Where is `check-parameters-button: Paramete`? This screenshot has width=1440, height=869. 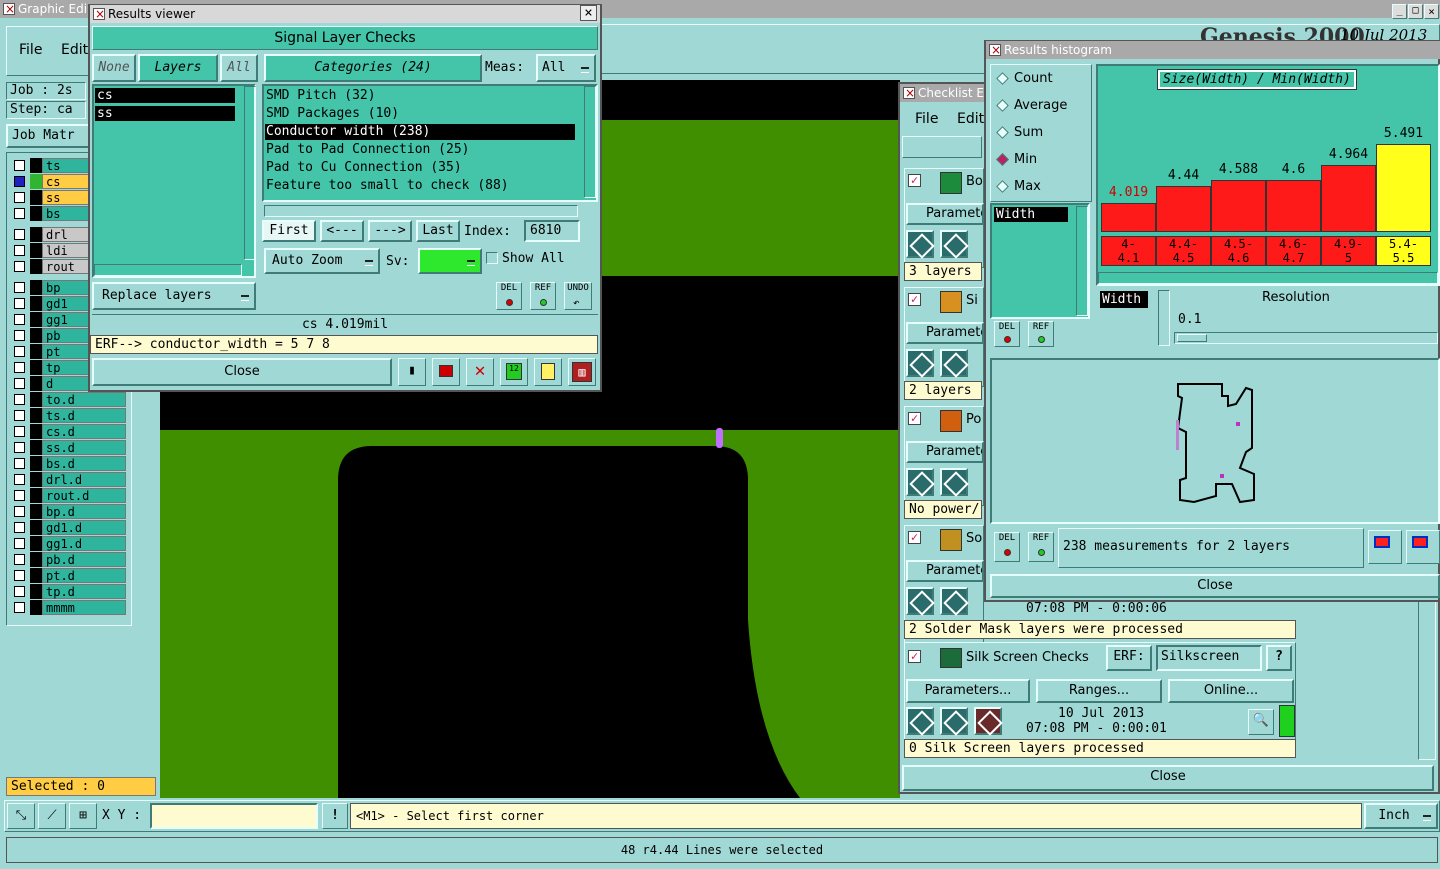
check-parameters-button: Paramete is located at coordinates (945, 452).